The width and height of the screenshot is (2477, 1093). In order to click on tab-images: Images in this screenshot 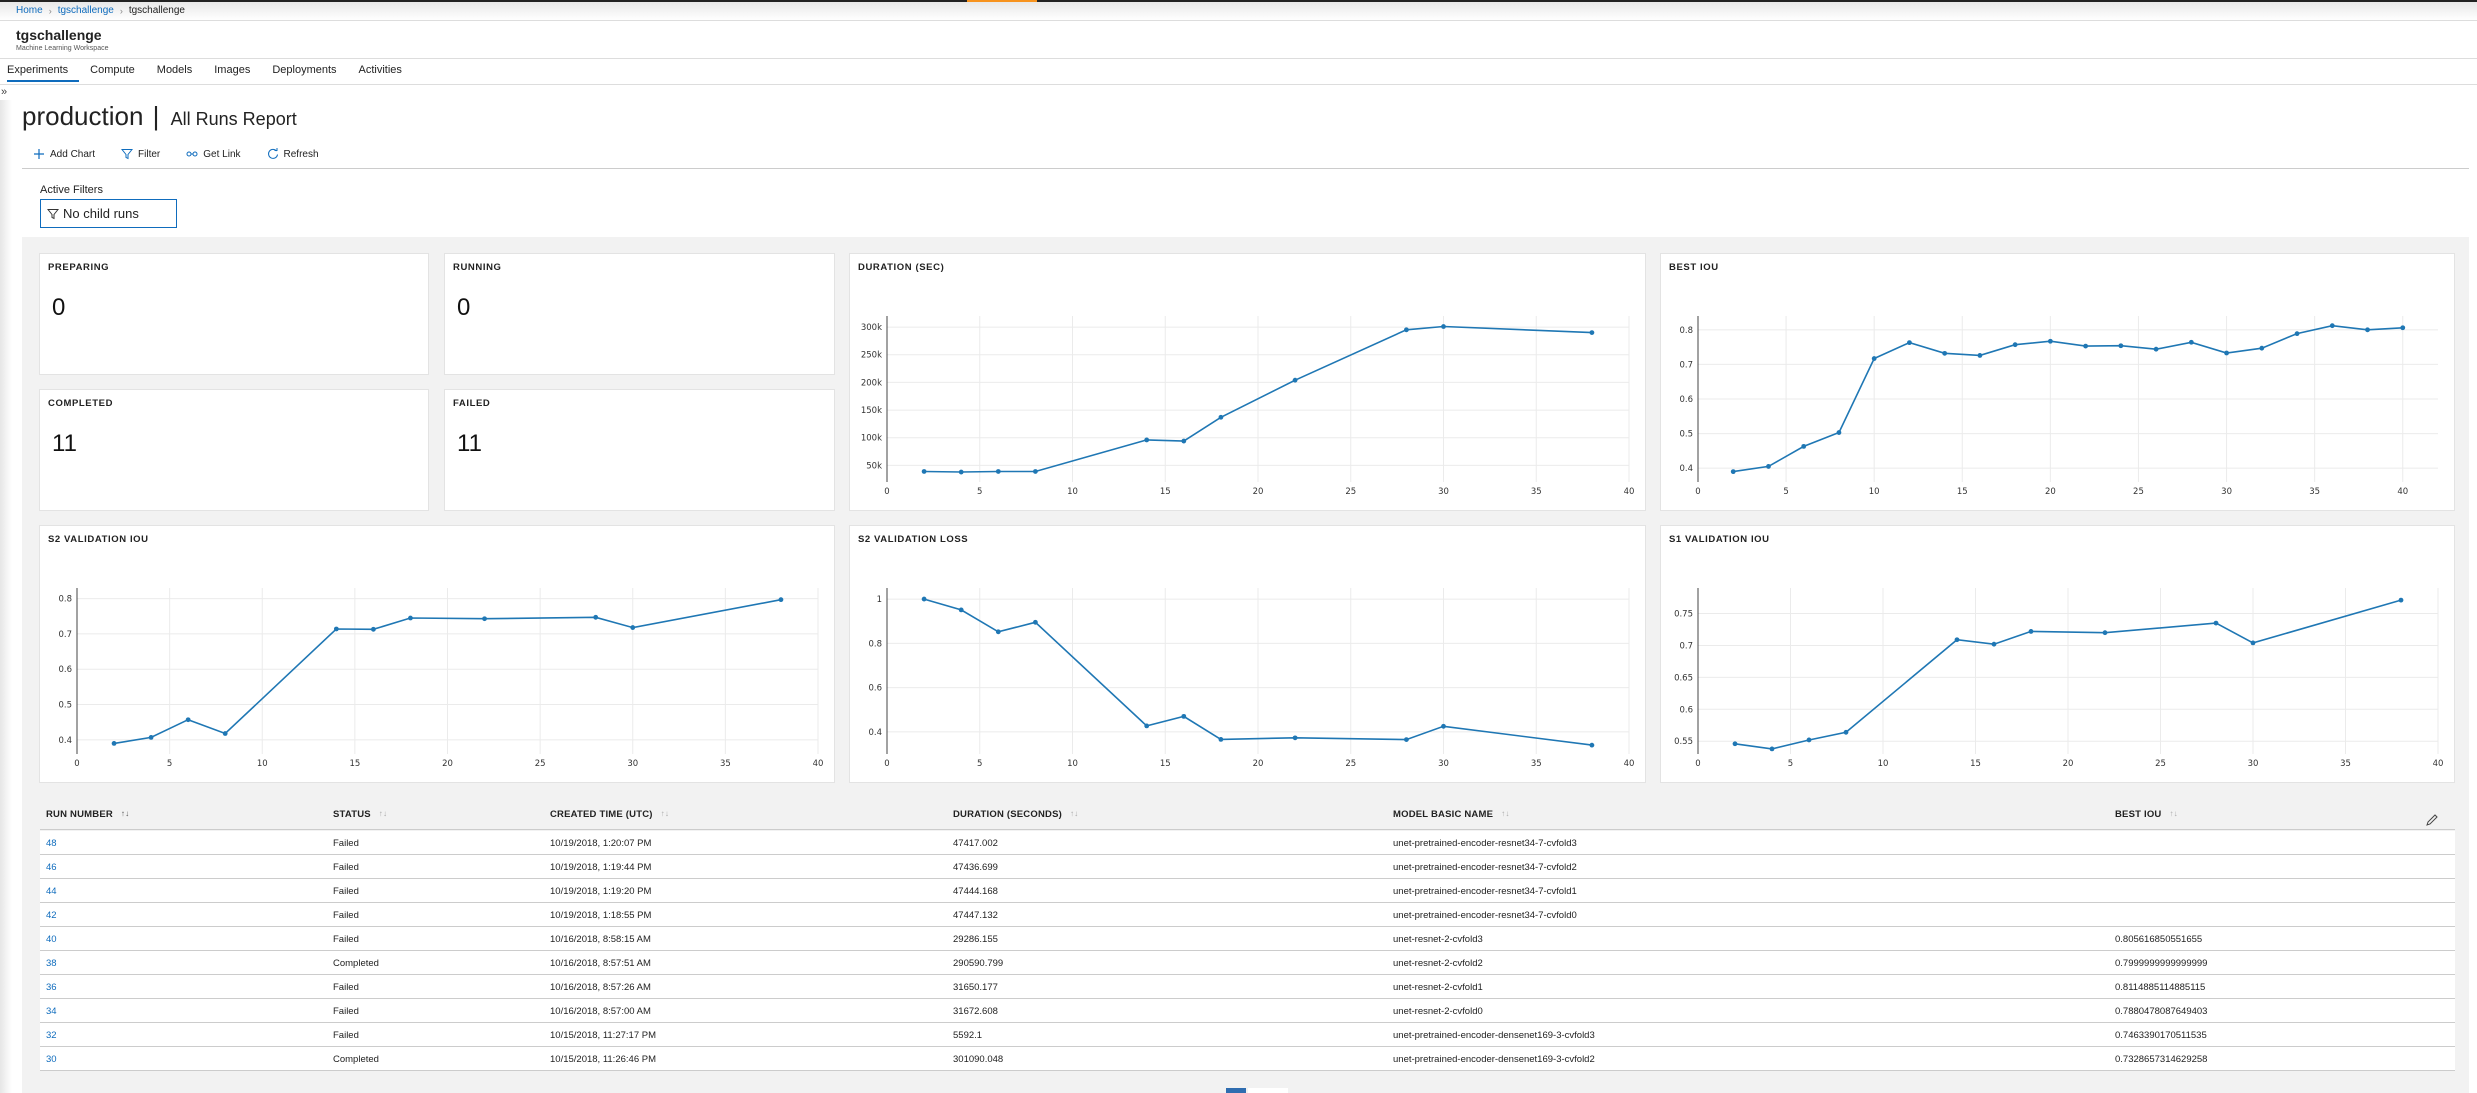, I will do `click(237, 73)`.